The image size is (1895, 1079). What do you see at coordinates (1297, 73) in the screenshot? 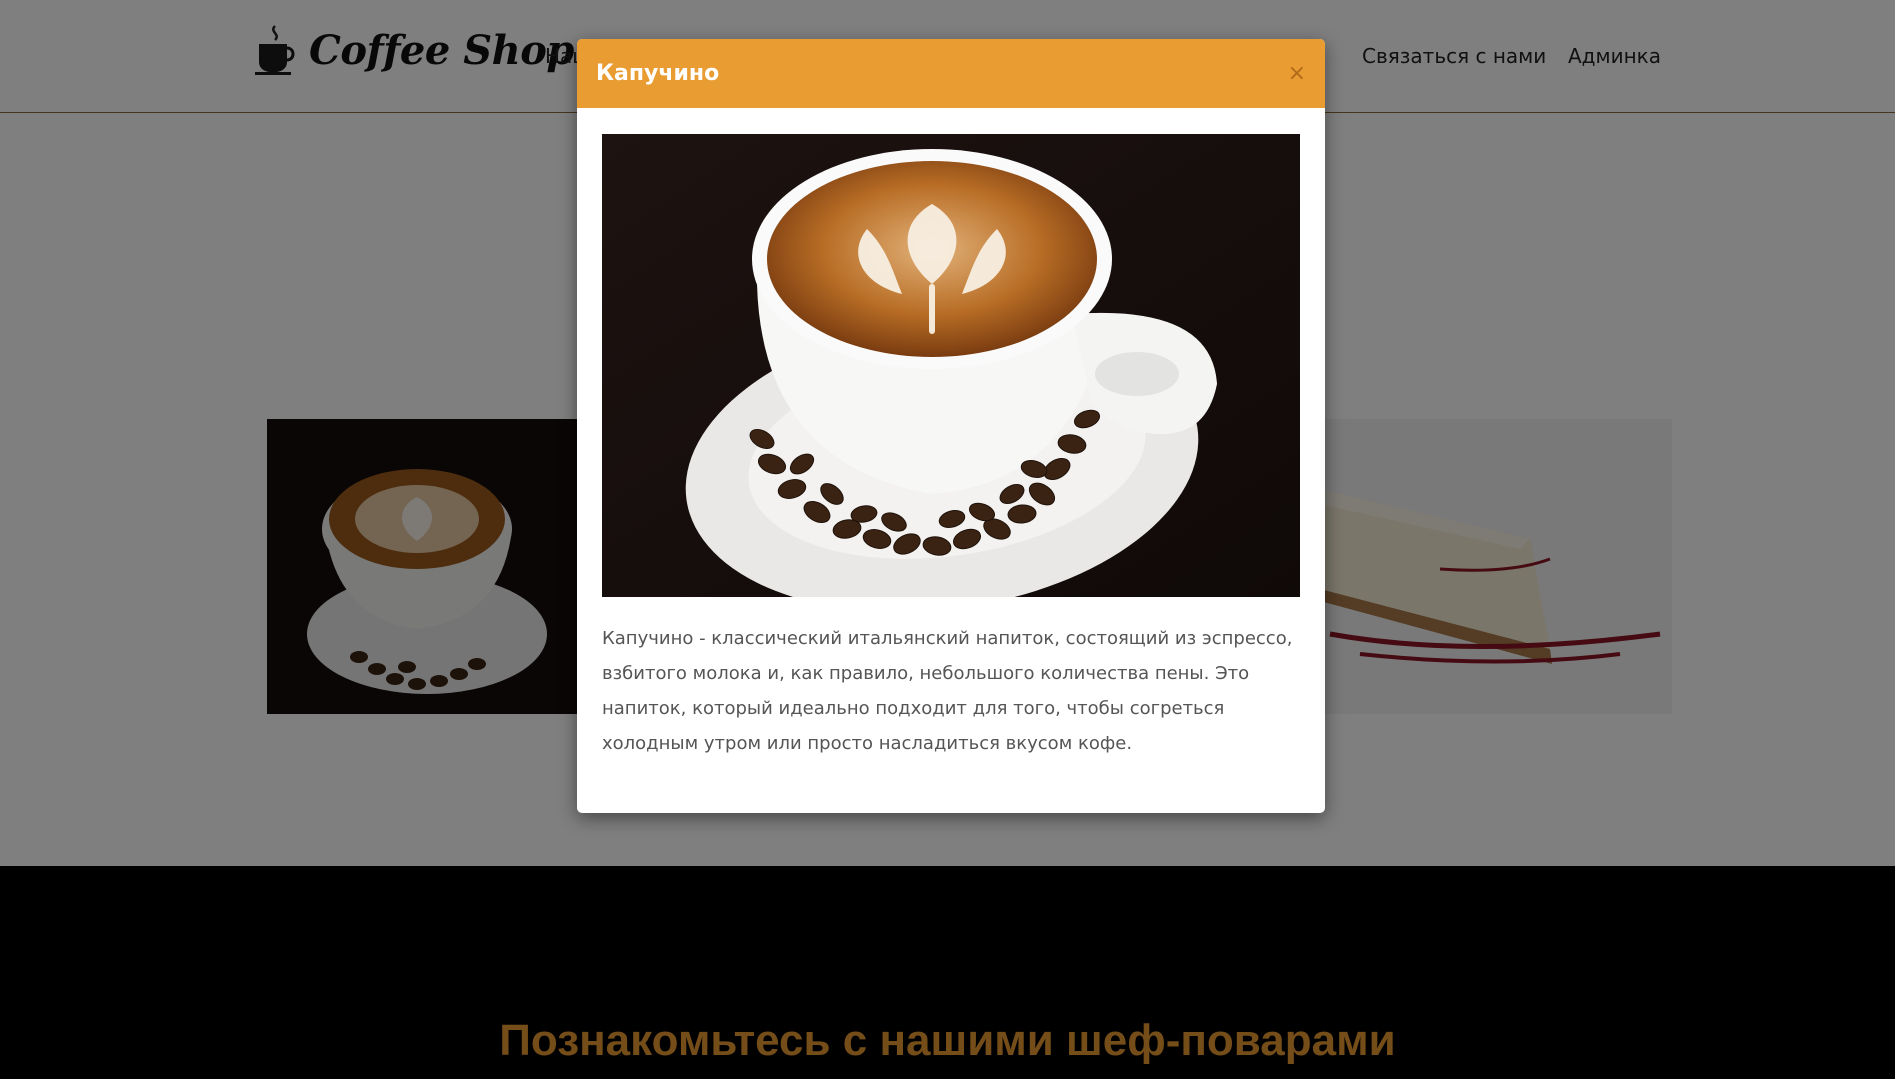
I see `close-icon: ×` at bounding box center [1297, 73].